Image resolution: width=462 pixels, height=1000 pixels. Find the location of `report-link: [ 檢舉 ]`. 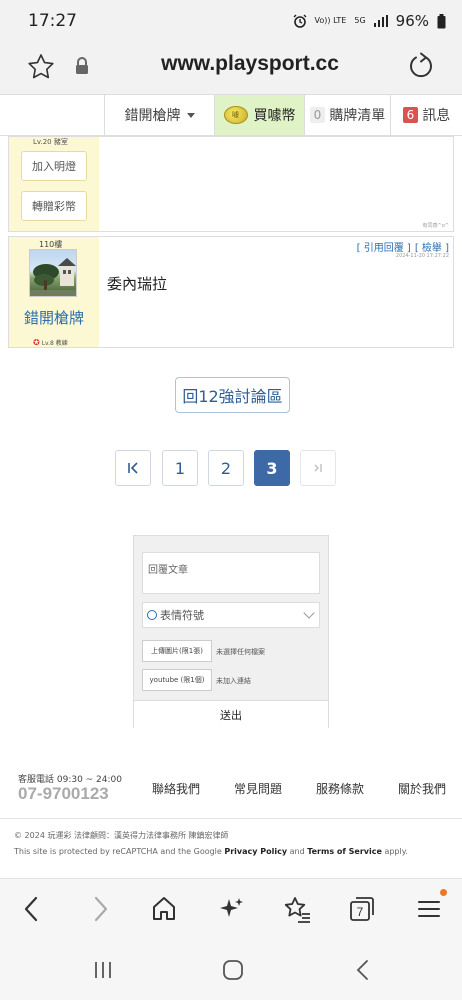

report-link: [ 檢舉 ] is located at coordinates (432, 246).